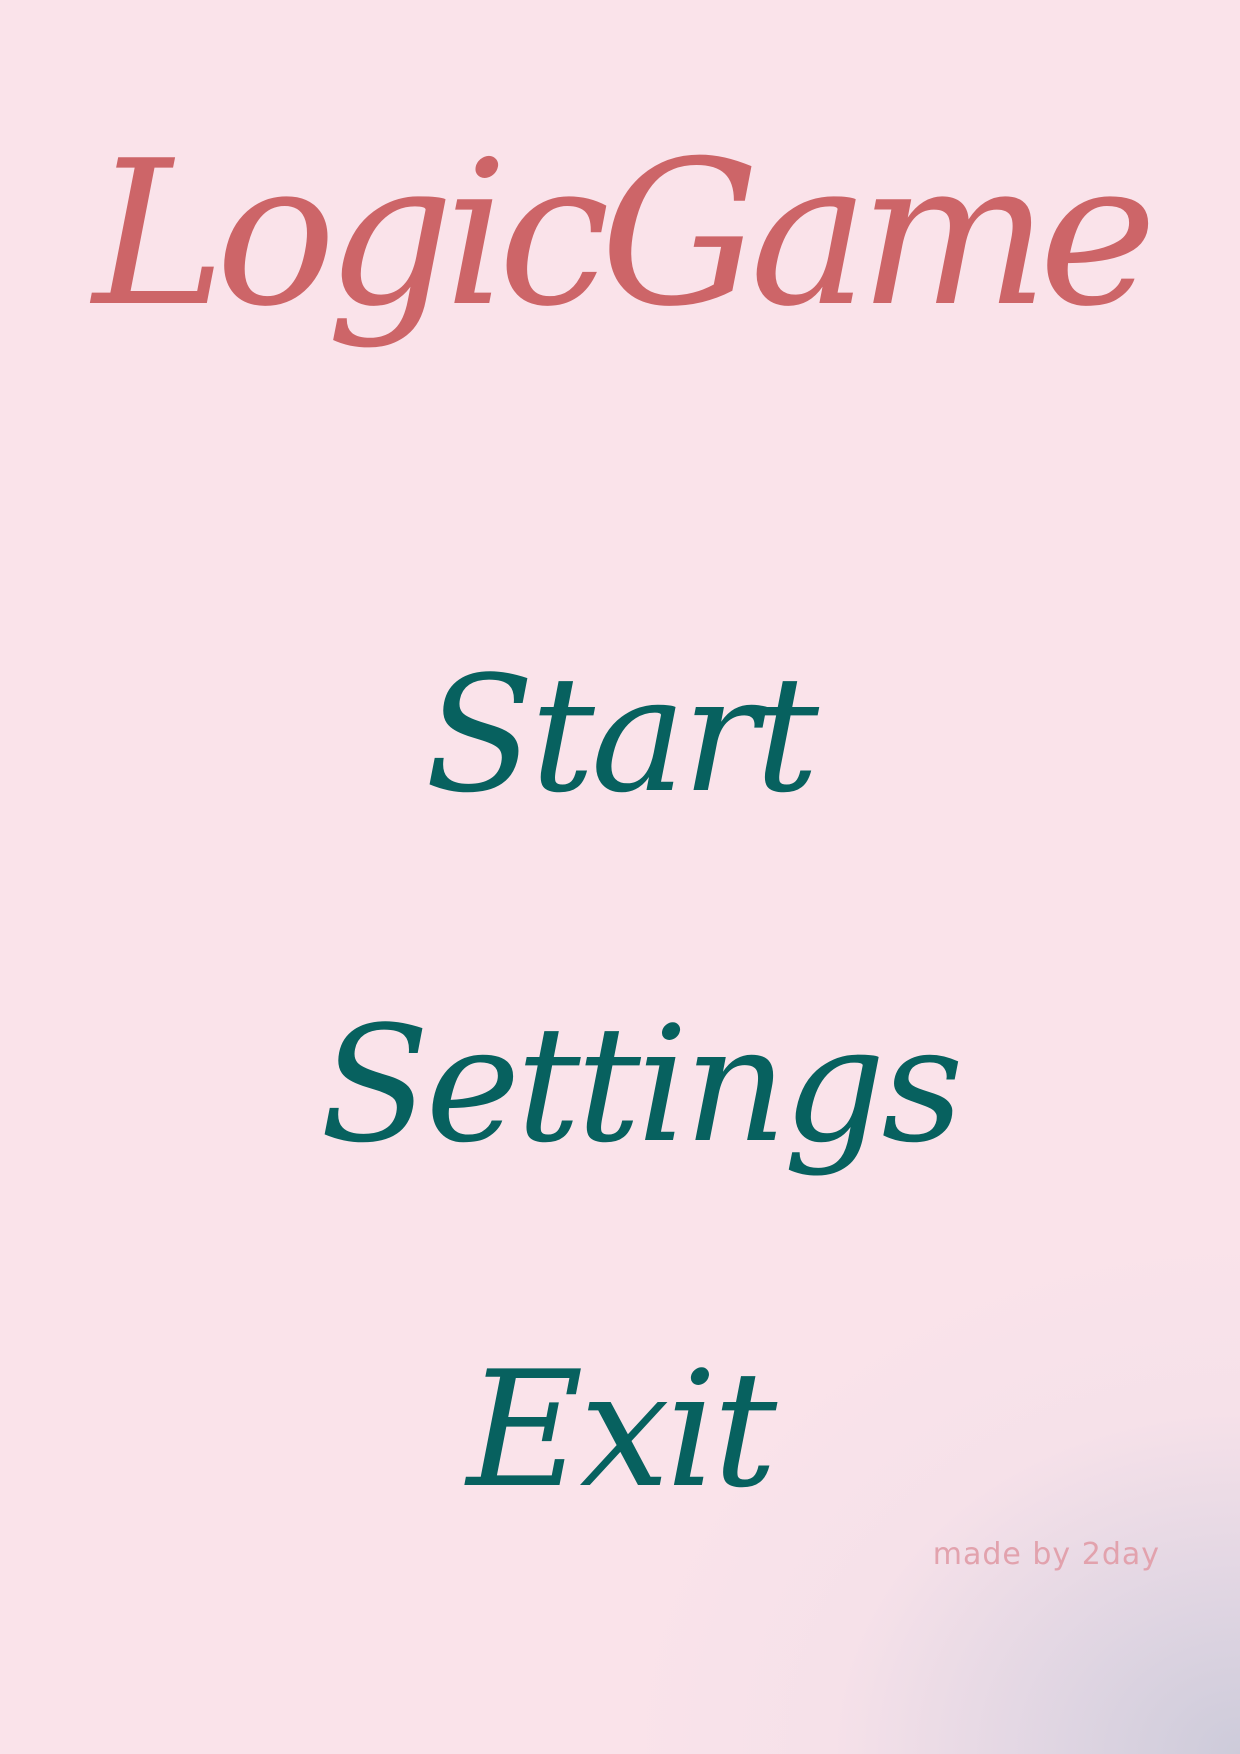 Image resolution: width=1240 pixels, height=1754 pixels. Describe the element at coordinates (642, 1085) in the screenshot. I see `settings-button: Settings` at that location.